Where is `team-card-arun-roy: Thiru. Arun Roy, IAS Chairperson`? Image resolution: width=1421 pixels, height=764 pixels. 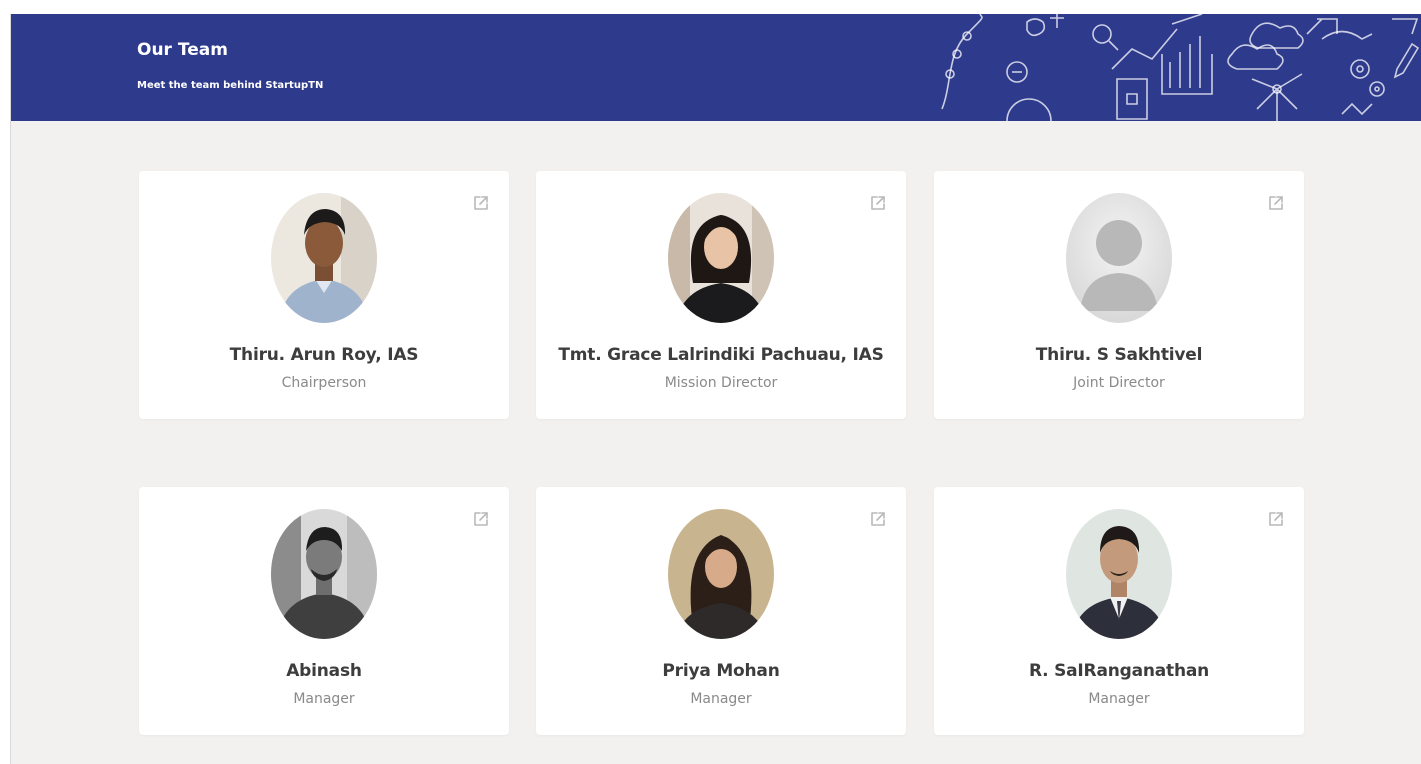 team-card-arun-roy: Thiru. Arun Roy, IAS Chairperson is located at coordinates (324, 295).